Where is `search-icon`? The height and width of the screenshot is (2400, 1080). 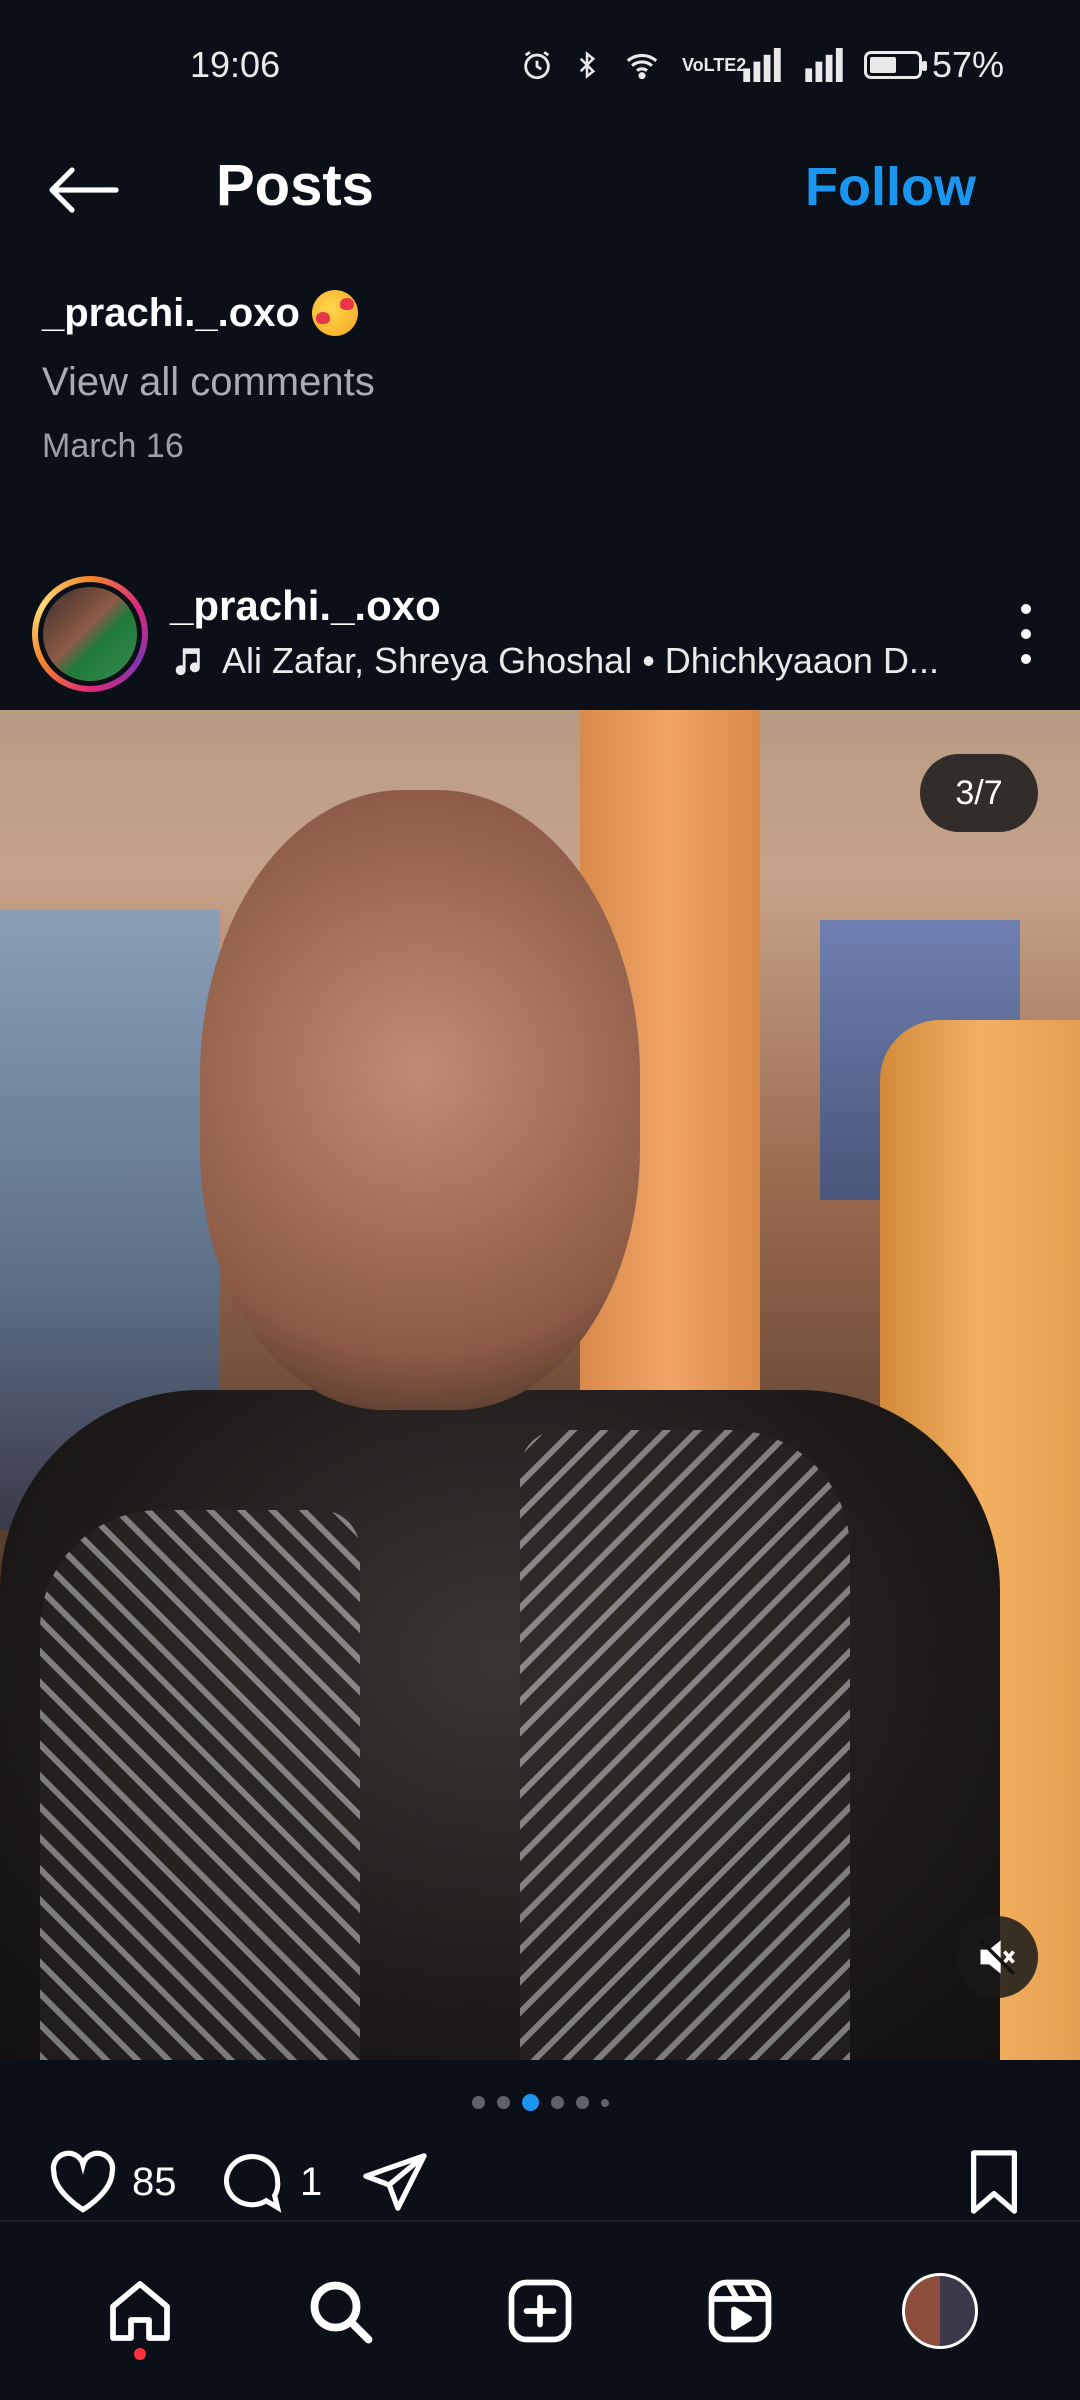 search-icon is located at coordinates (341, 2312).